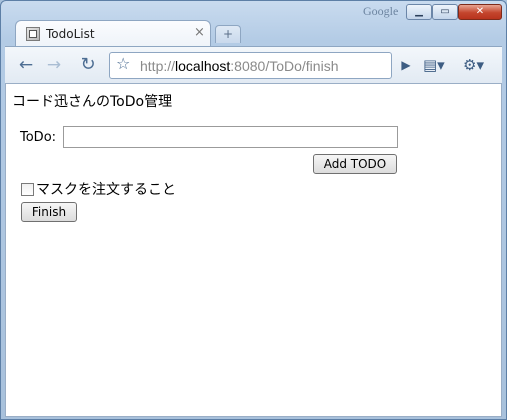 The image size is (507, 420). Describe the element at coordinates (123, 64) in the screenshot. I see `bookmark-star-icon: ☆` at that location.